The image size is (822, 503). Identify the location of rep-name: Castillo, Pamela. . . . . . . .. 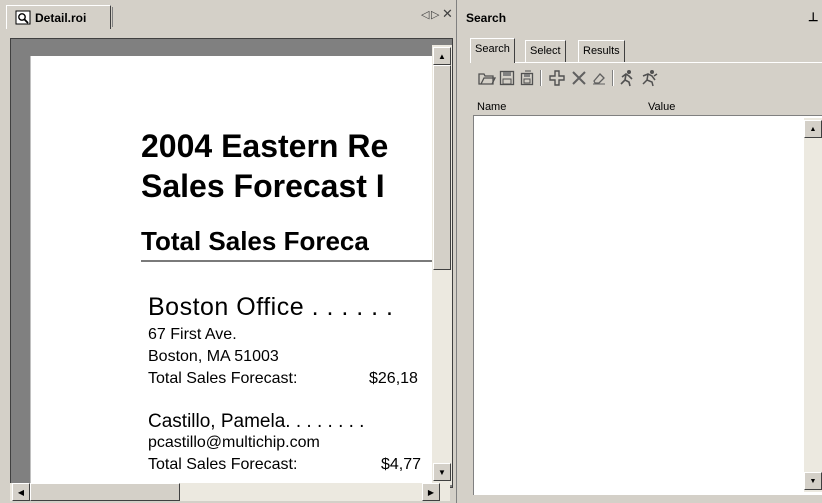
(256, 421).